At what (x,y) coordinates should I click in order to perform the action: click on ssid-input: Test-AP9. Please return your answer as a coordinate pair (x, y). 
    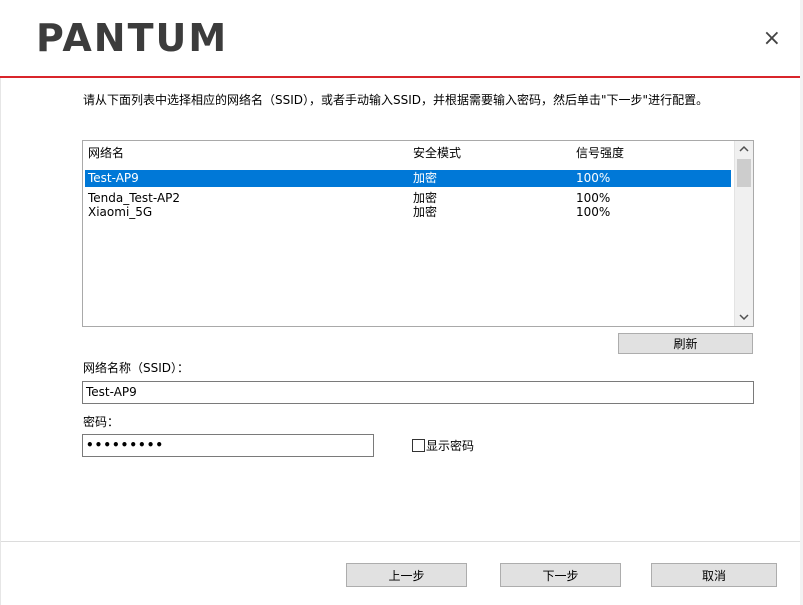
    Looking at the image, I should click on (418, 392).